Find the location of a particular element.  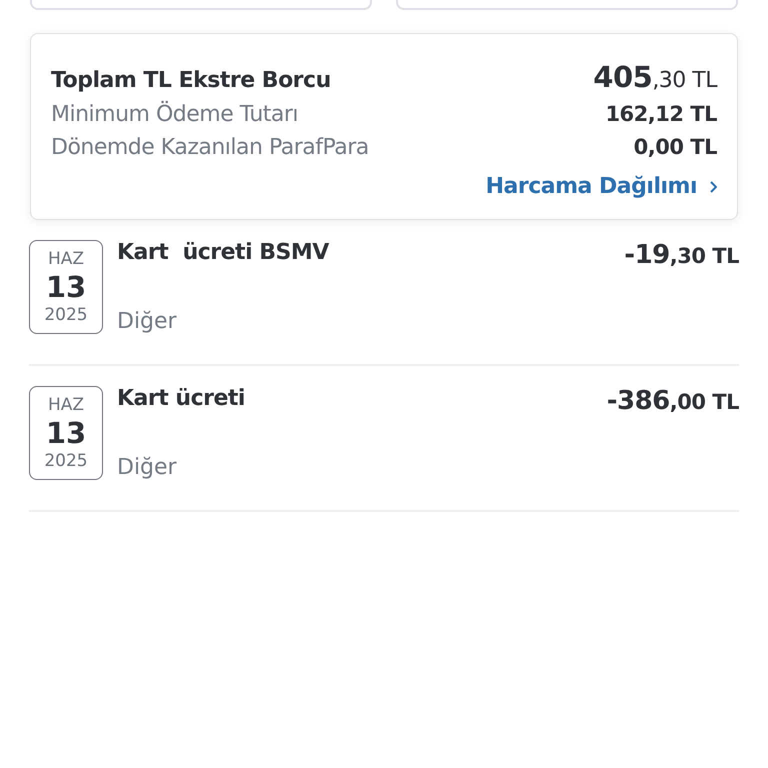

summary-label: Minimum Ödeme Tutarı is located at coordinates (174, 114).